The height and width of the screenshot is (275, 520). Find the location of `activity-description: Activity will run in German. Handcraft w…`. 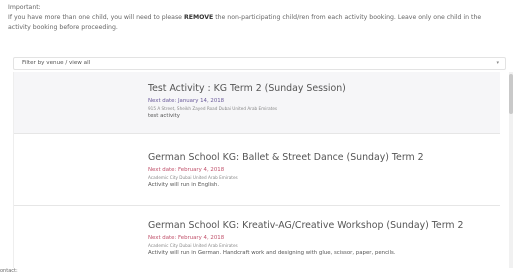

activity-description: Activity will run in German. Handcraft w… is located at coordinates (272, 253).